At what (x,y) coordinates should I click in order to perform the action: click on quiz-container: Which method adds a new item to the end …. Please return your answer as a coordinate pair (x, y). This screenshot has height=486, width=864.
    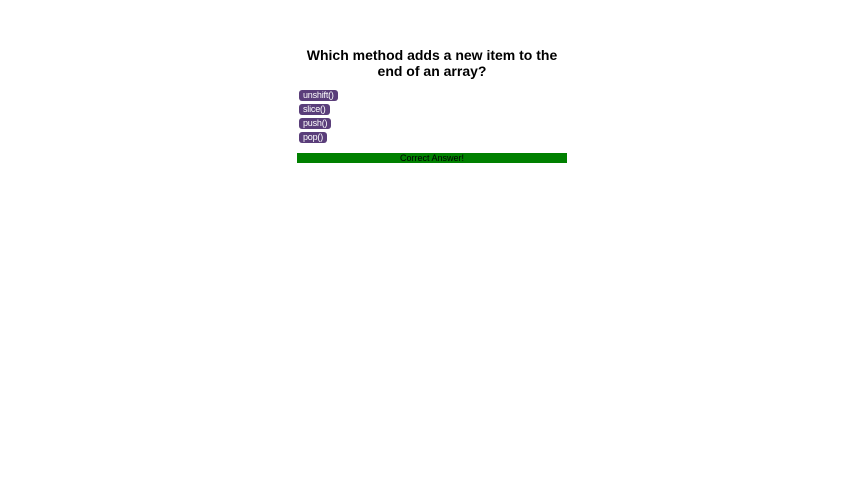
    Looking at the image, I should click on (432, 105).